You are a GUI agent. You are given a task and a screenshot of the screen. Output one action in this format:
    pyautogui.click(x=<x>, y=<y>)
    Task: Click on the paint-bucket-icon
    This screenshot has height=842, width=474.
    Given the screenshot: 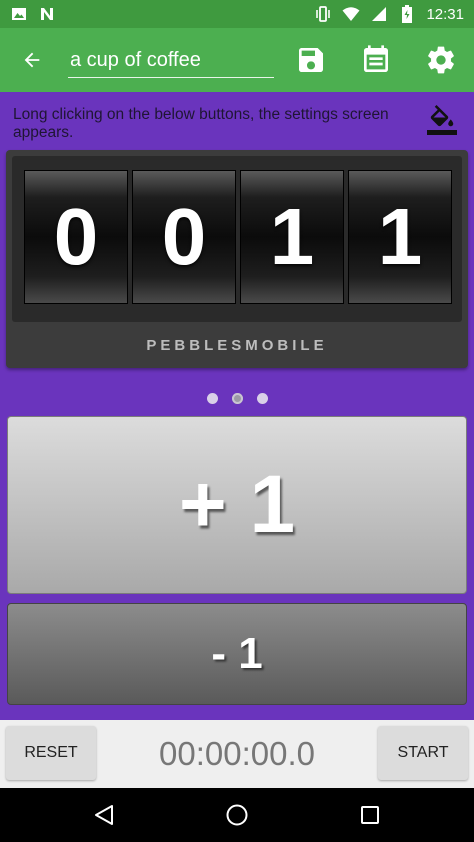 What is the action you would take?
    pyautogui.click(x=442, y=120)
    